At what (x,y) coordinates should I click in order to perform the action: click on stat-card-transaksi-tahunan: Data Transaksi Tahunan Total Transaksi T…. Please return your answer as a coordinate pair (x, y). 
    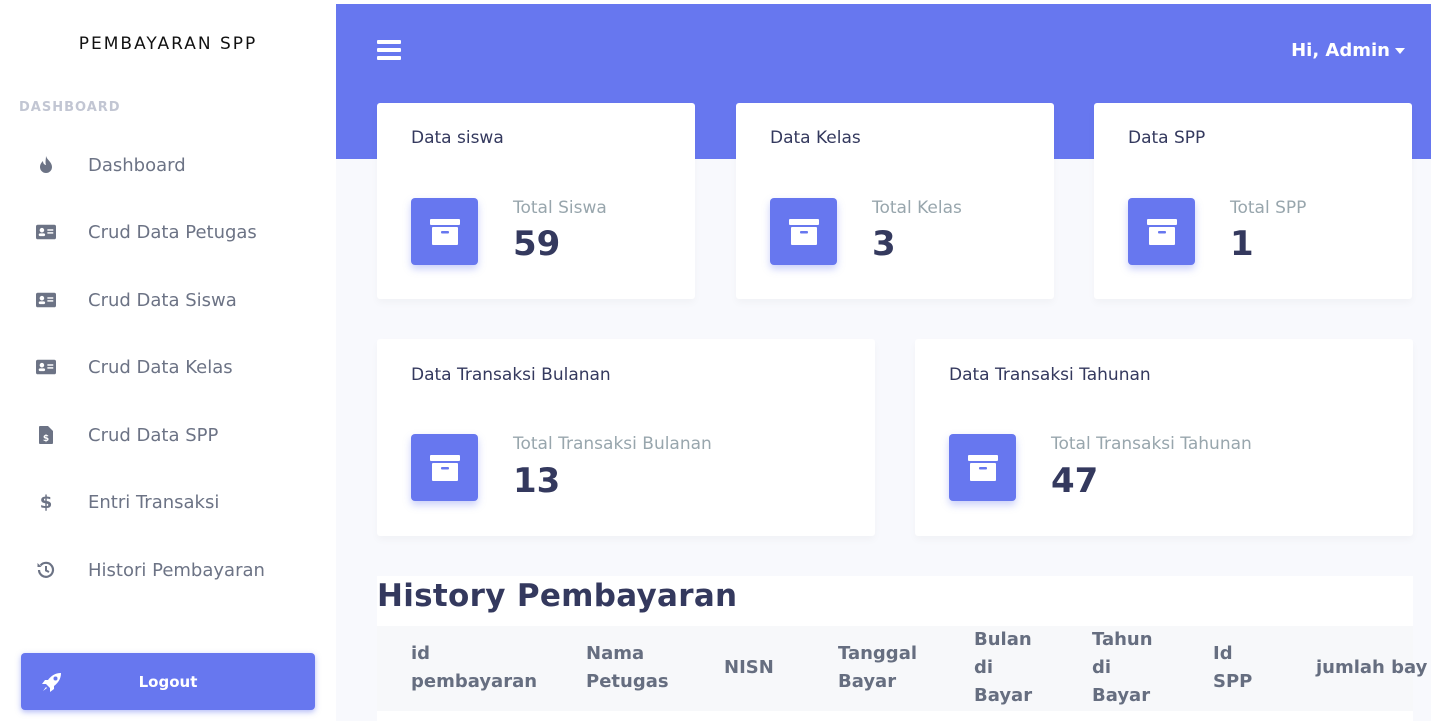
    Looking at the image, I should click on (1164, 437).